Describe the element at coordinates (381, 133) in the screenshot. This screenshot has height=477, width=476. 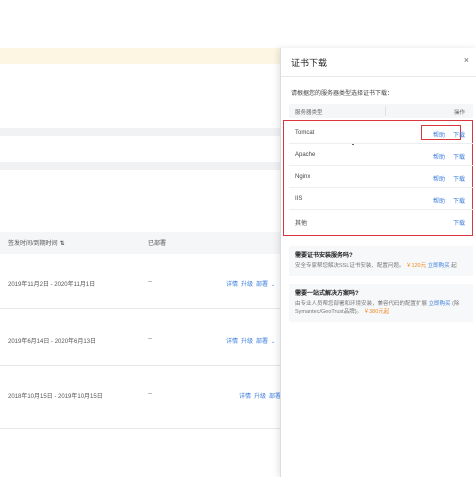
I see `server-row-tomcat: Tomcat 帮助 下载` at that location.